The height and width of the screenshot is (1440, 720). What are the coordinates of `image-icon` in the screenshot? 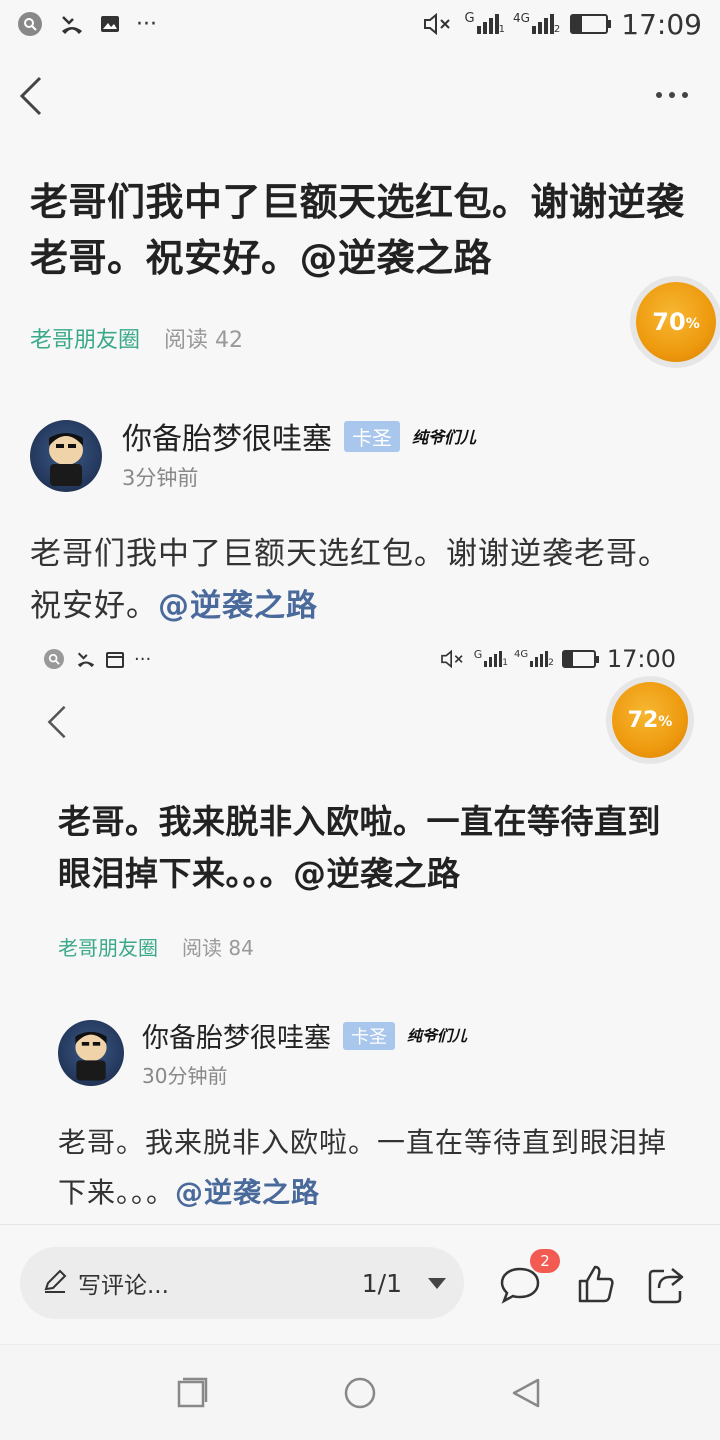 It's located at (110, 24).